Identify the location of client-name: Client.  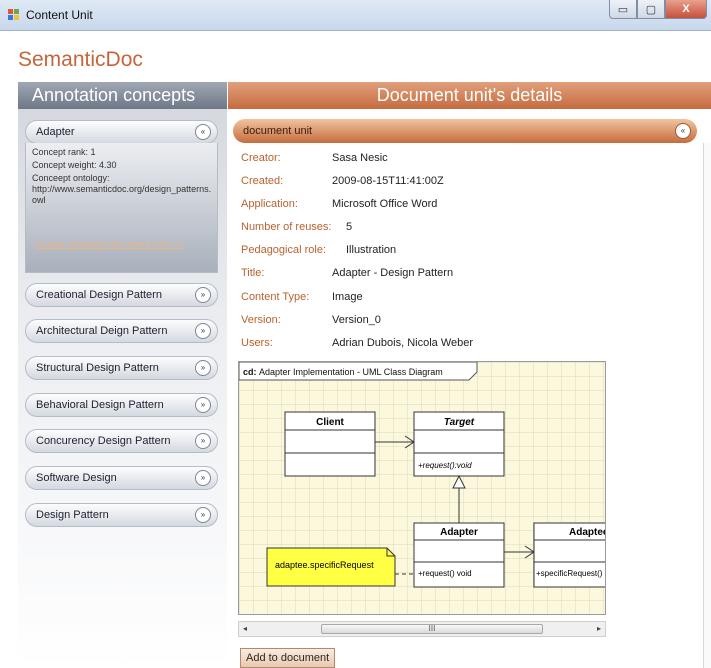
(330, 422).